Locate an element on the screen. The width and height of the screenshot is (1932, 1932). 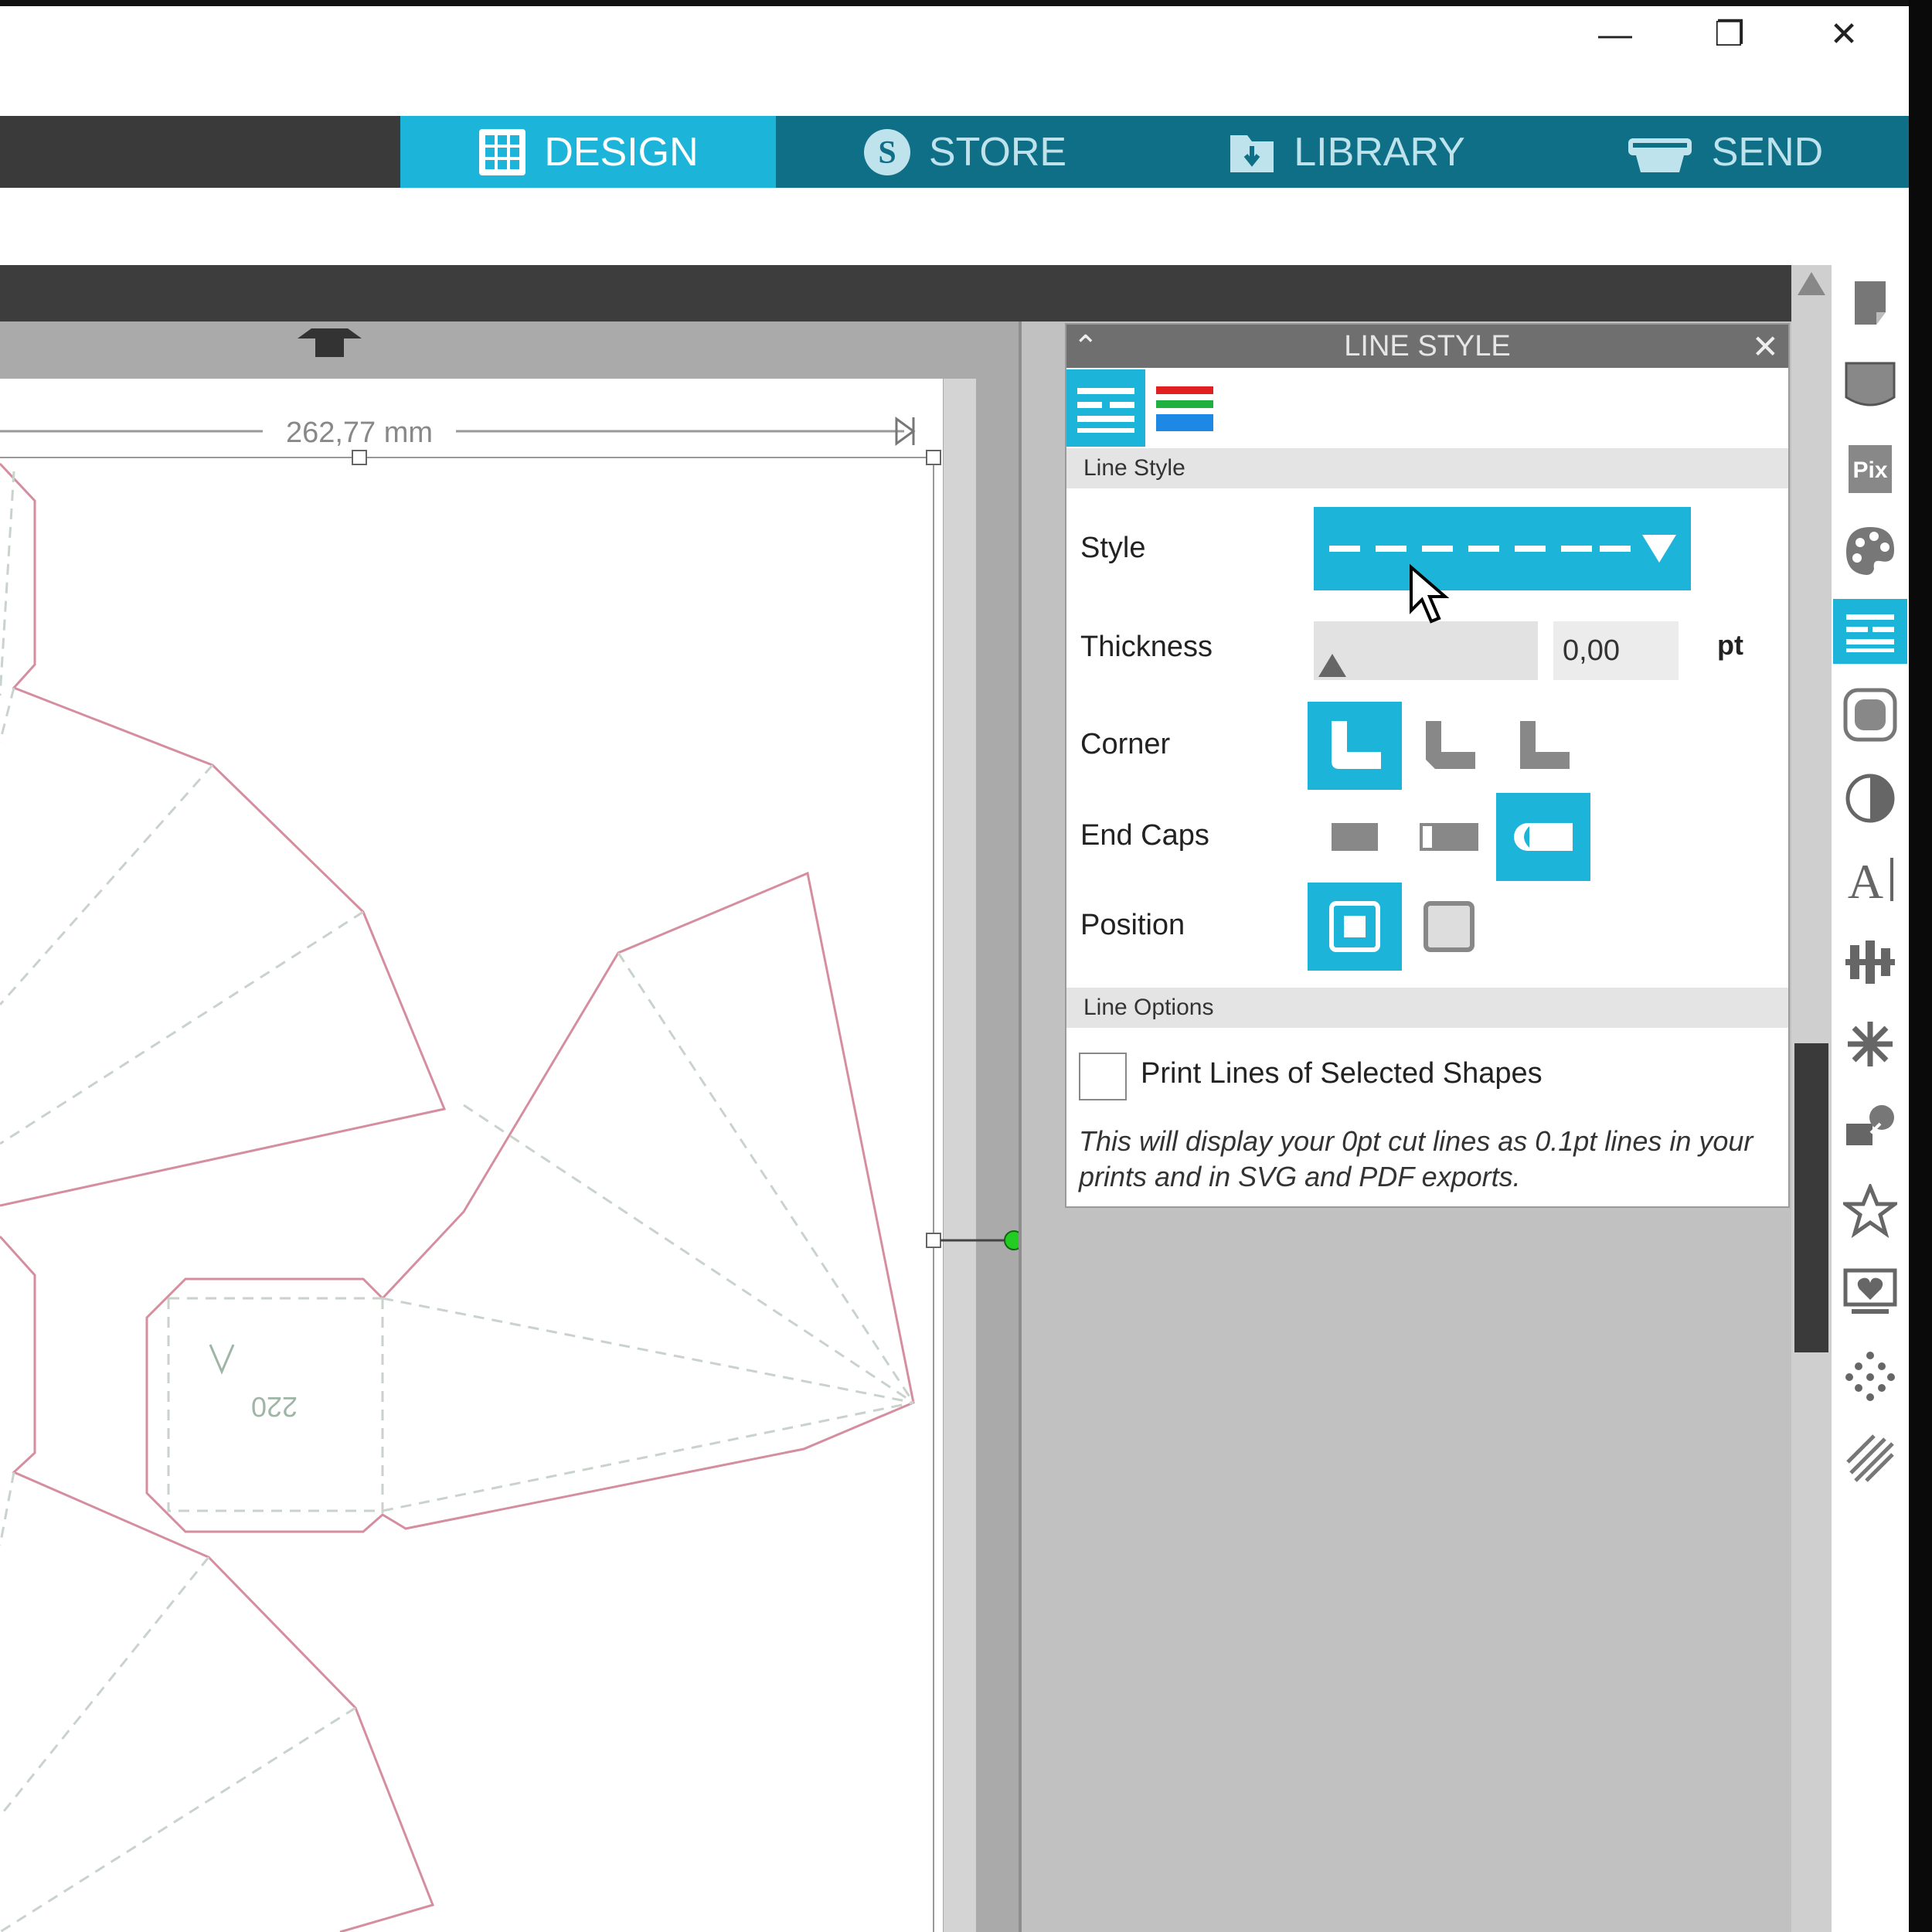
replicate-icon is located at coordinates (1870, 1125).